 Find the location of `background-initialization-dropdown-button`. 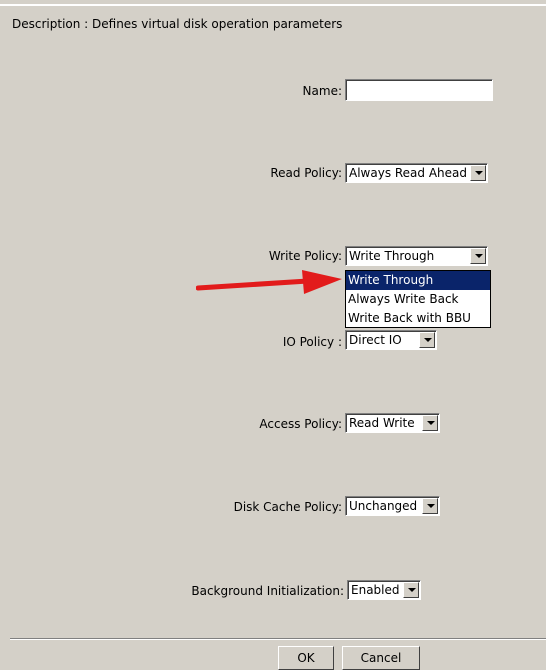

background-initialization-dropdown-button is located at coordinates (411, 590).